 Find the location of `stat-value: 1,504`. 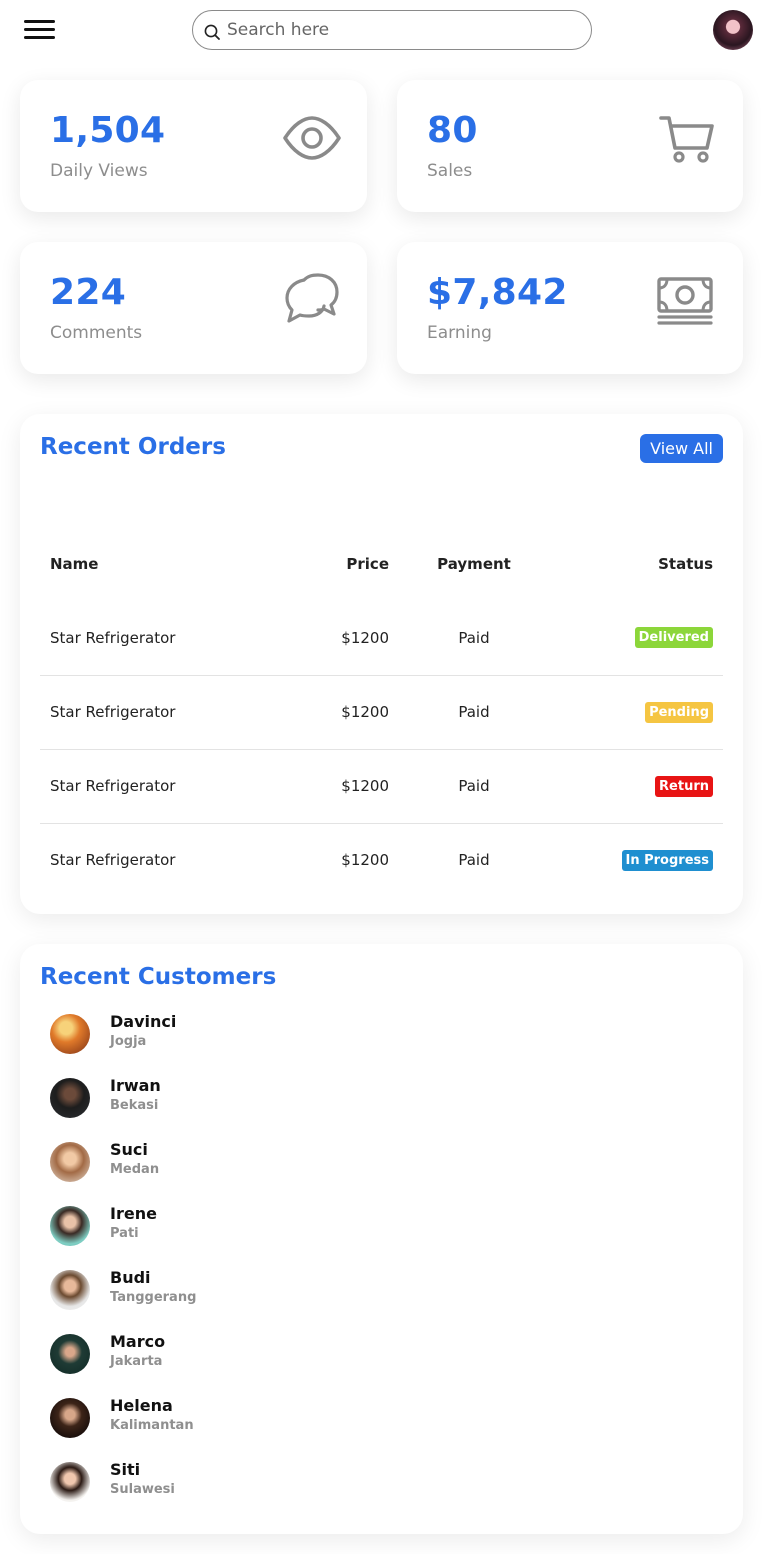

stat-value: 1,504 is located at coordinates (108, 130).